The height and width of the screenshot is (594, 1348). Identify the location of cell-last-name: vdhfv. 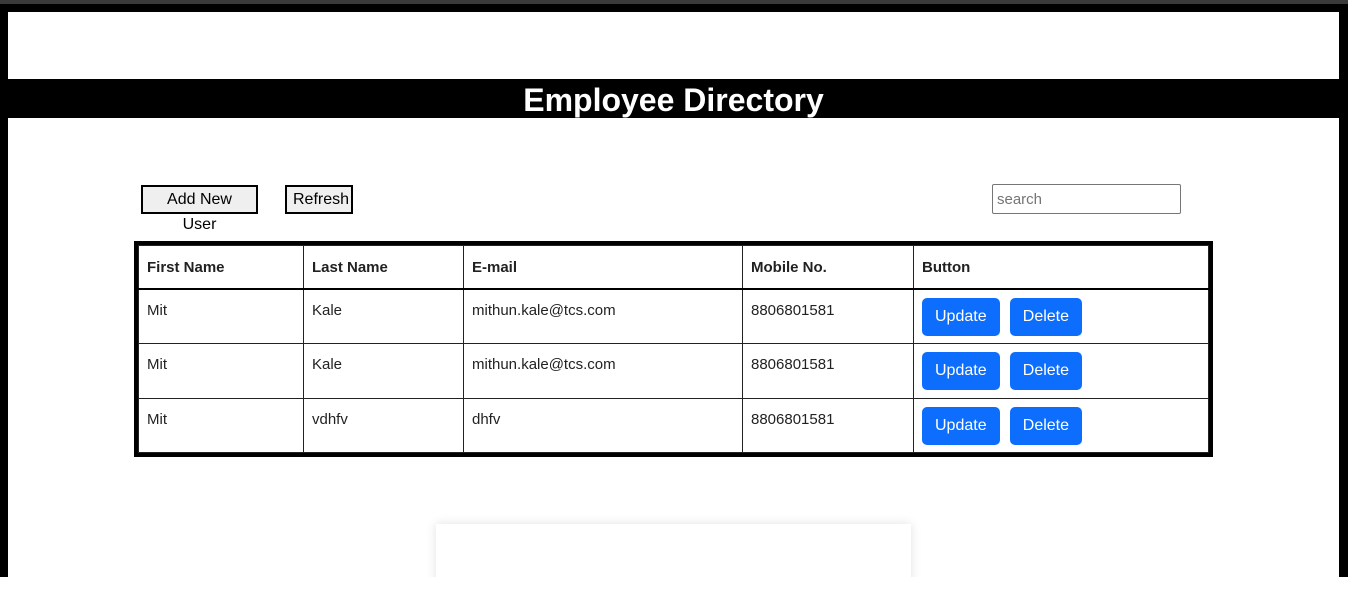
(383, 425).